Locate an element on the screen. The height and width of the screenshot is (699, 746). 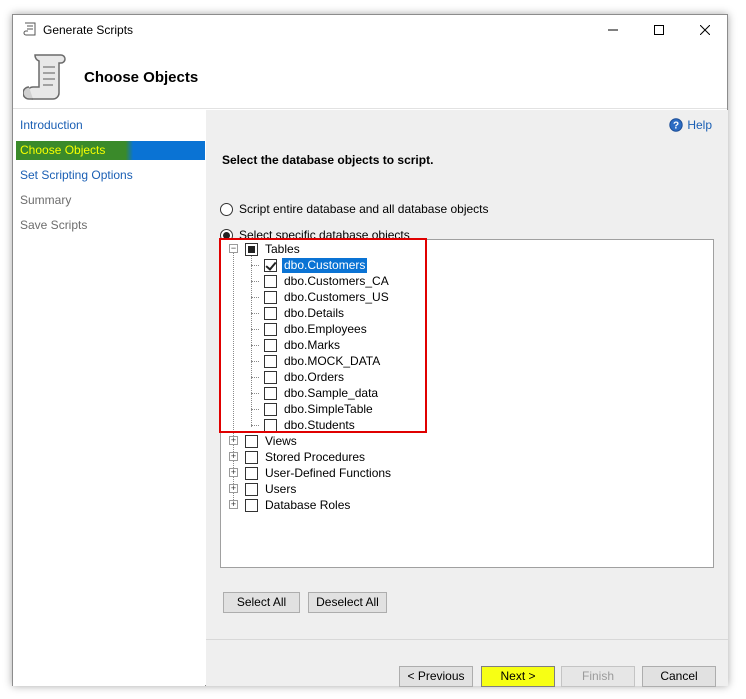
tree-leaf-label: dbo.Orders is located at coordinates (314, 376).